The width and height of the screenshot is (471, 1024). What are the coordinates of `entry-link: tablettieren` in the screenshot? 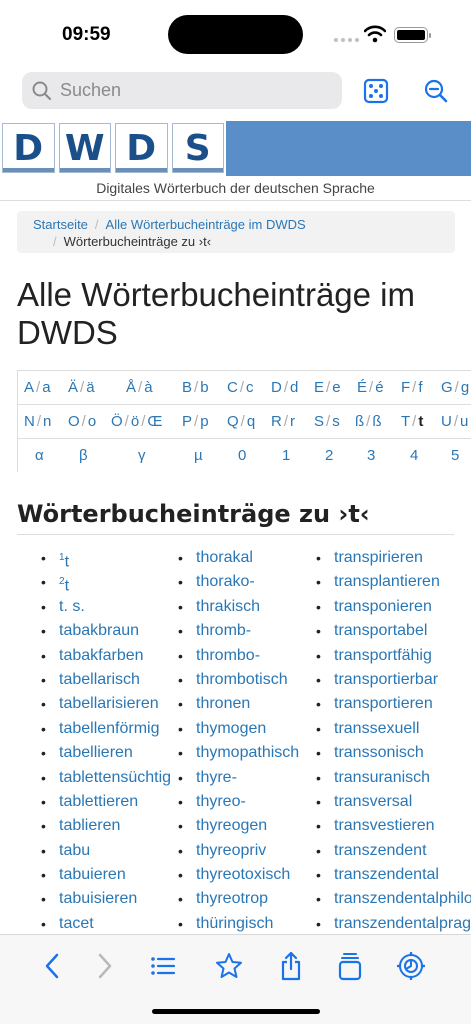 It's located at (106, 802).